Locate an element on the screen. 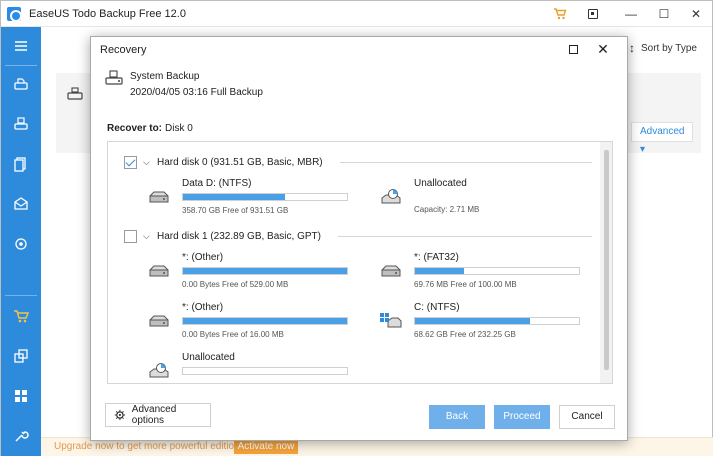 The width and height of the screenshot is (713, 456). disk-title: Hard disk 1 (232.89 GB, Basic, GPT) is located at coordinates (239, 236).